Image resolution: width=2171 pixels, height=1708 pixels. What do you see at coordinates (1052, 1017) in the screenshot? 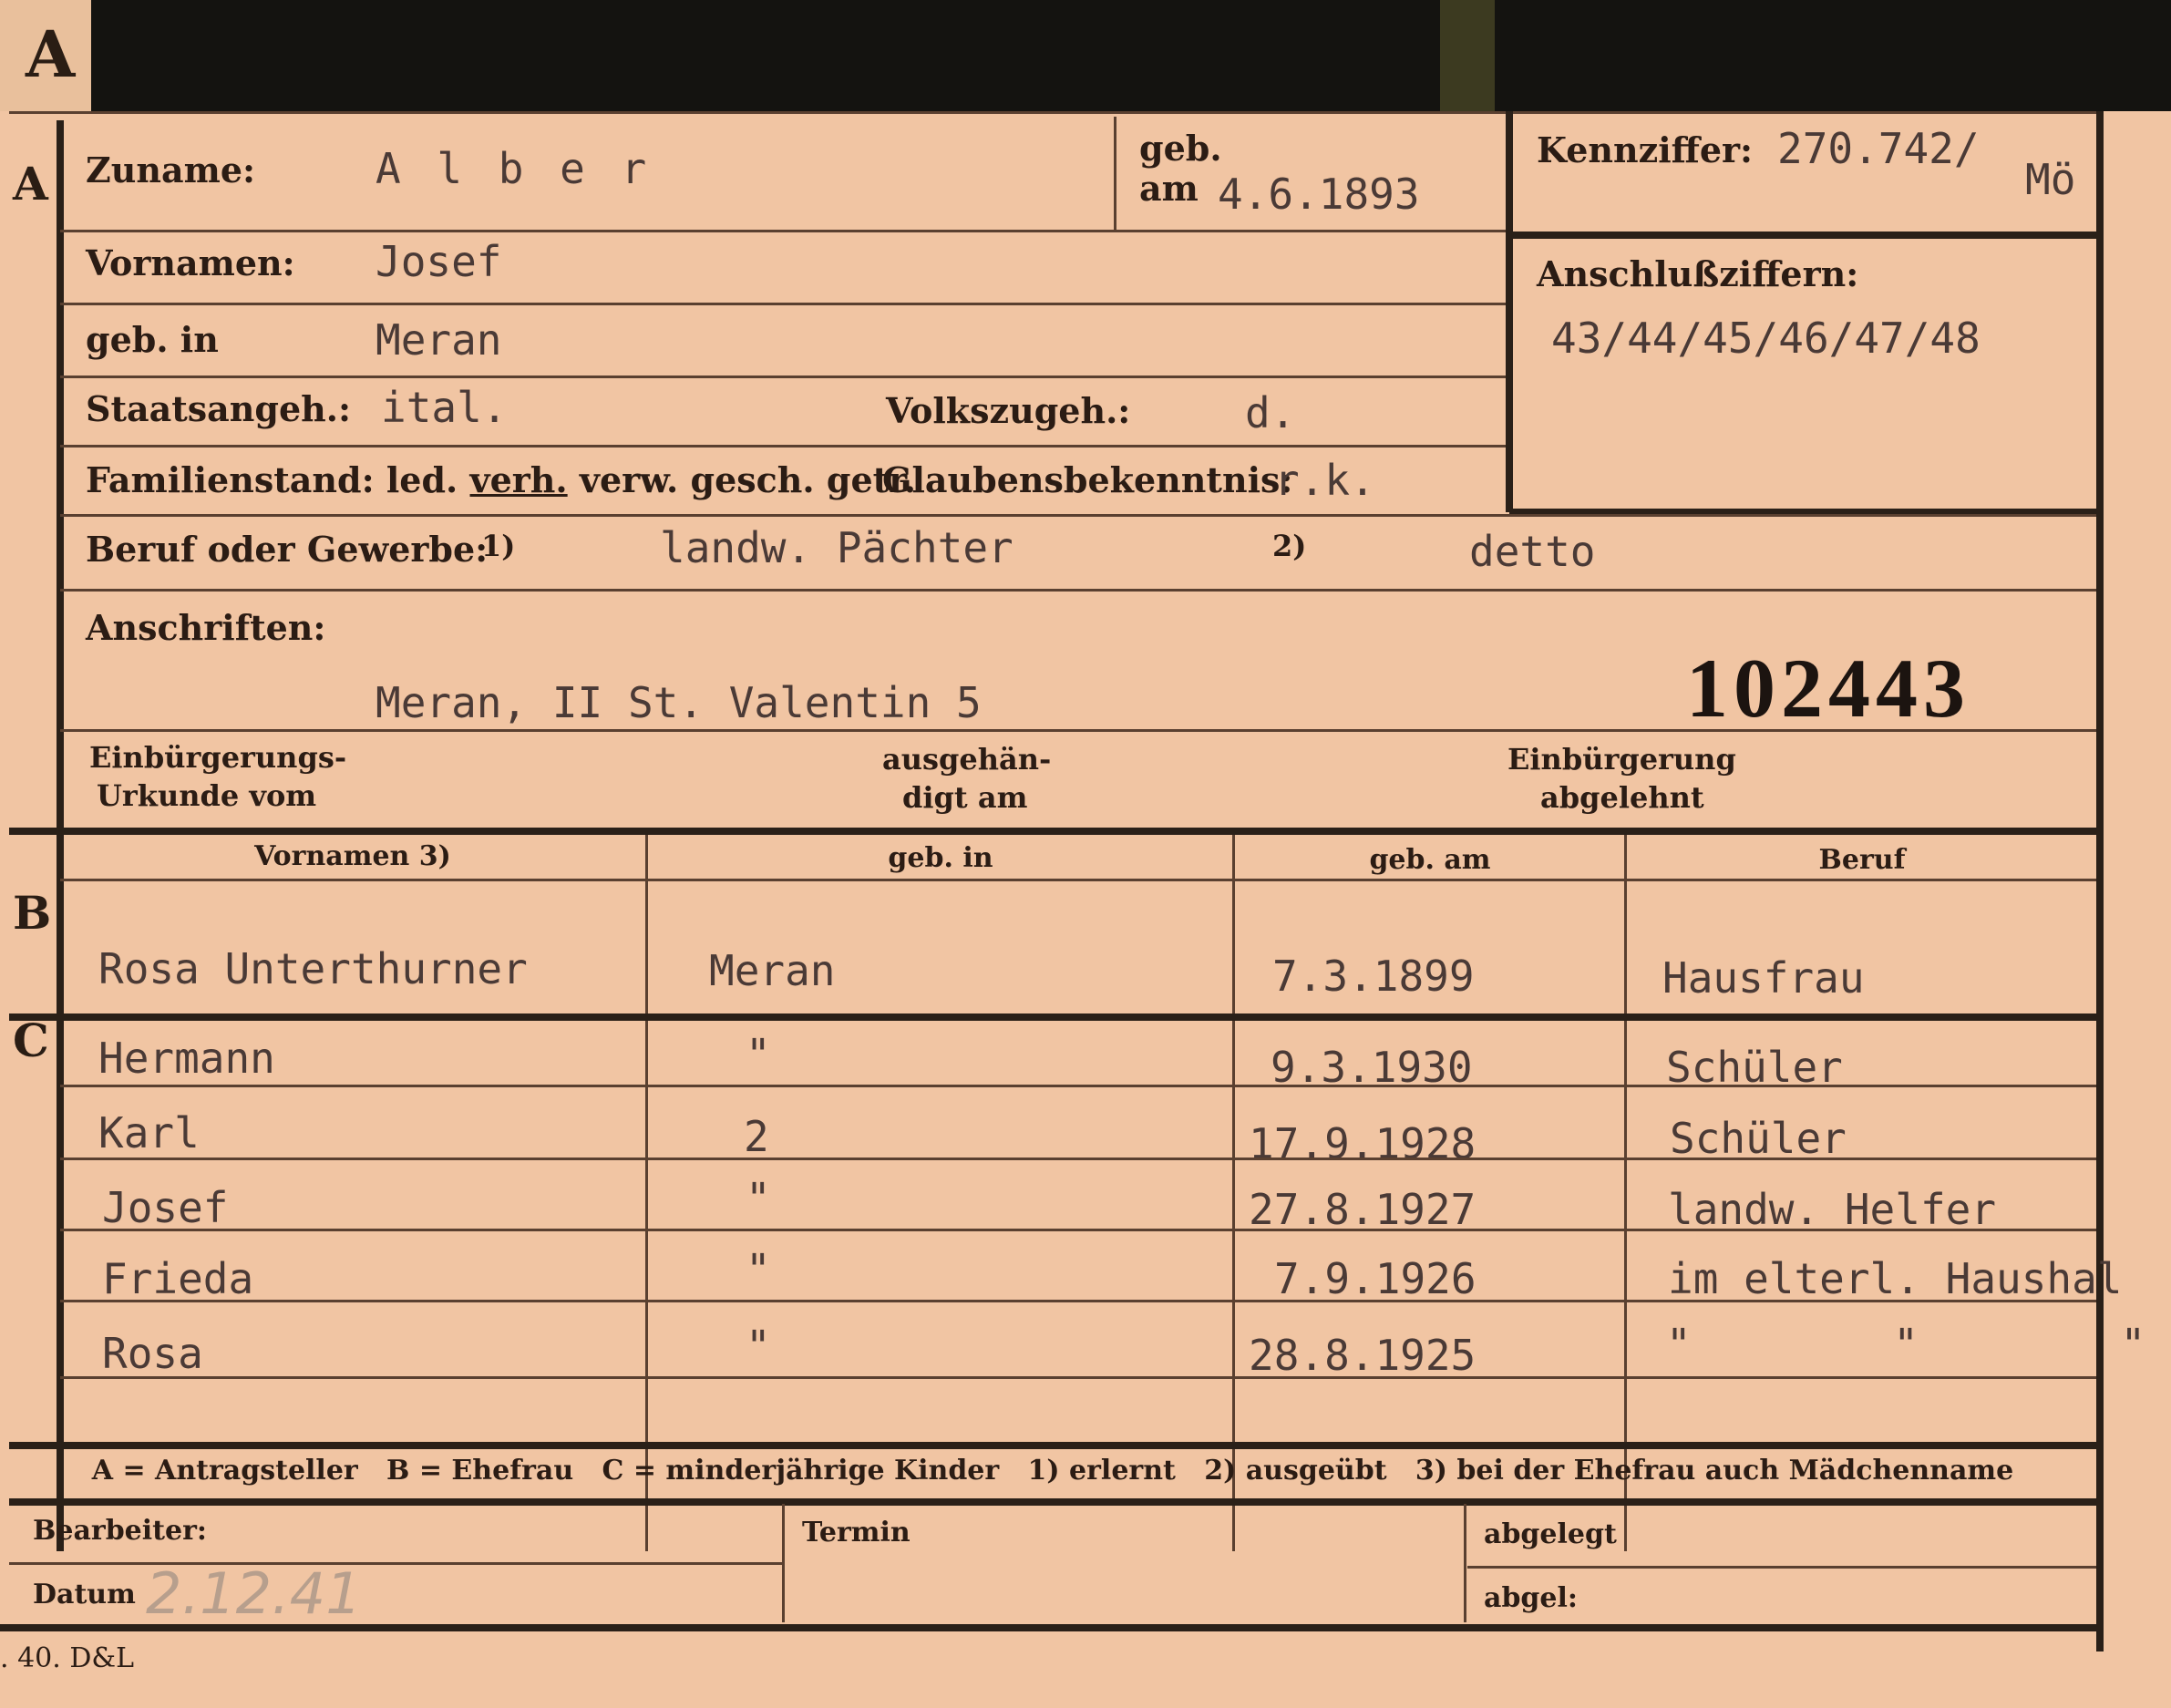
I see `section-c-top-divider` at bounding box center [1052, 1017].